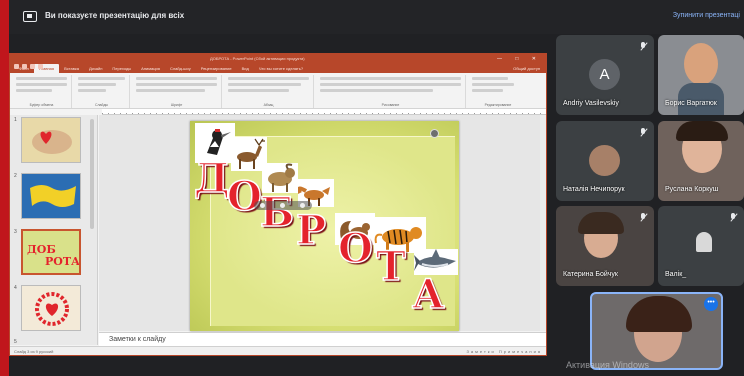  Describe the element at coordinates (322, 339) in the screenshot. I see `notes-pane: Заметки к слайду` at that location.